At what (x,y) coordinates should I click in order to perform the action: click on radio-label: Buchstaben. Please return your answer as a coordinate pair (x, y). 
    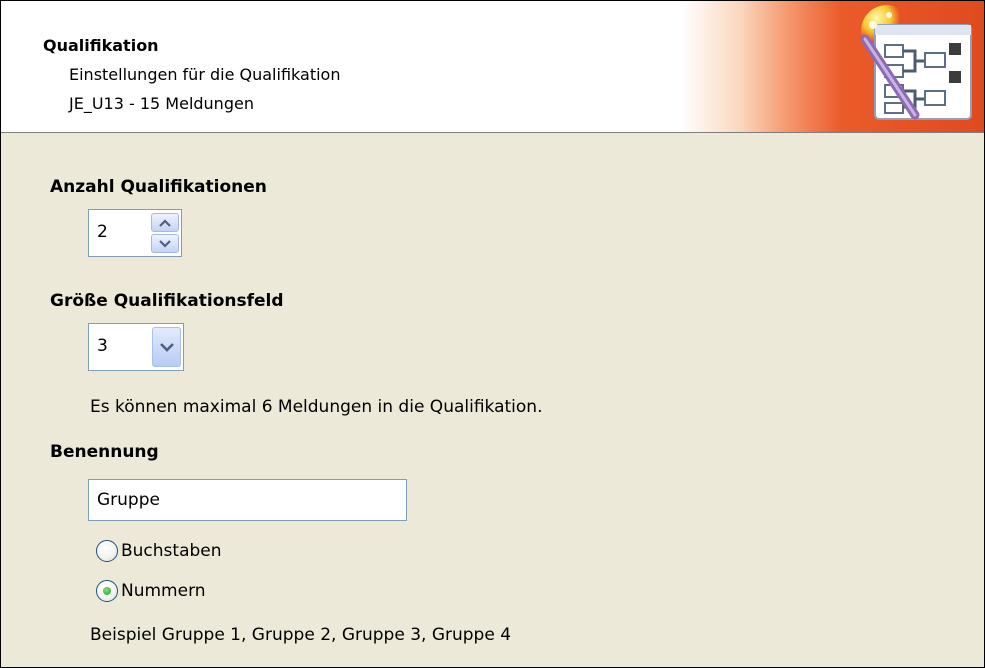
    Looking at the image, I should click on (171, 551).